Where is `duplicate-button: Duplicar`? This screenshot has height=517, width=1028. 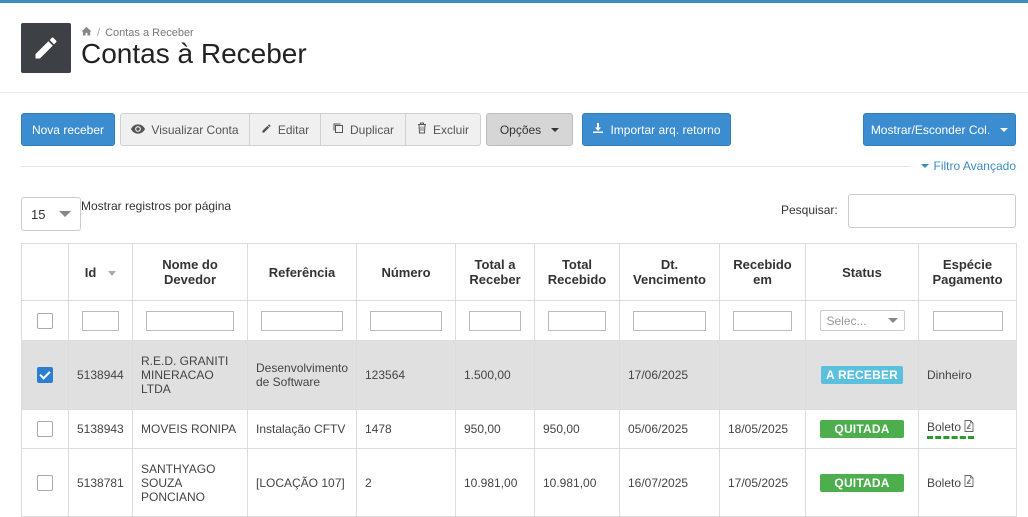
duplicate-button: Duplicar is located at coordinates (363, 129).